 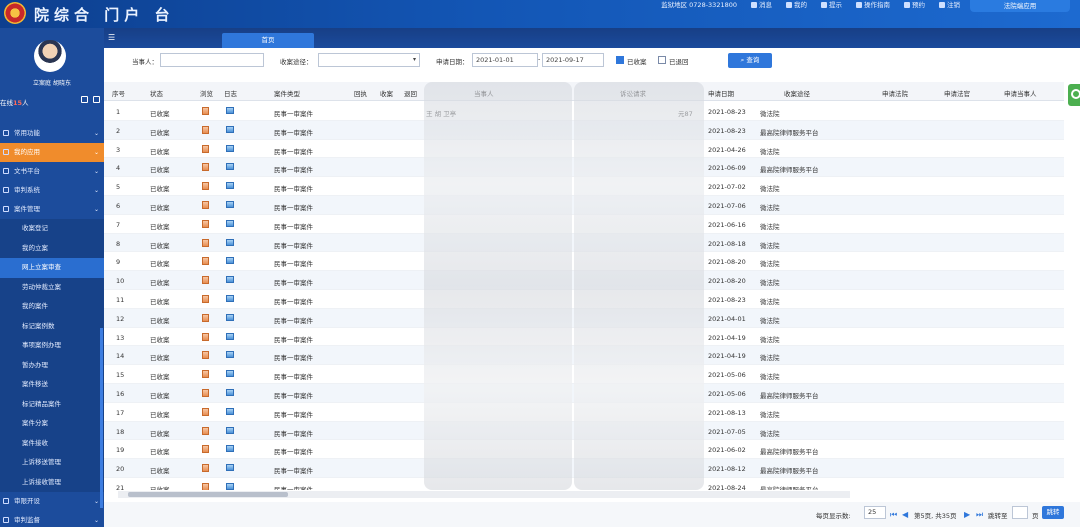 I want to click on column-header: 申请当事人, so click(x=1020, y=93).